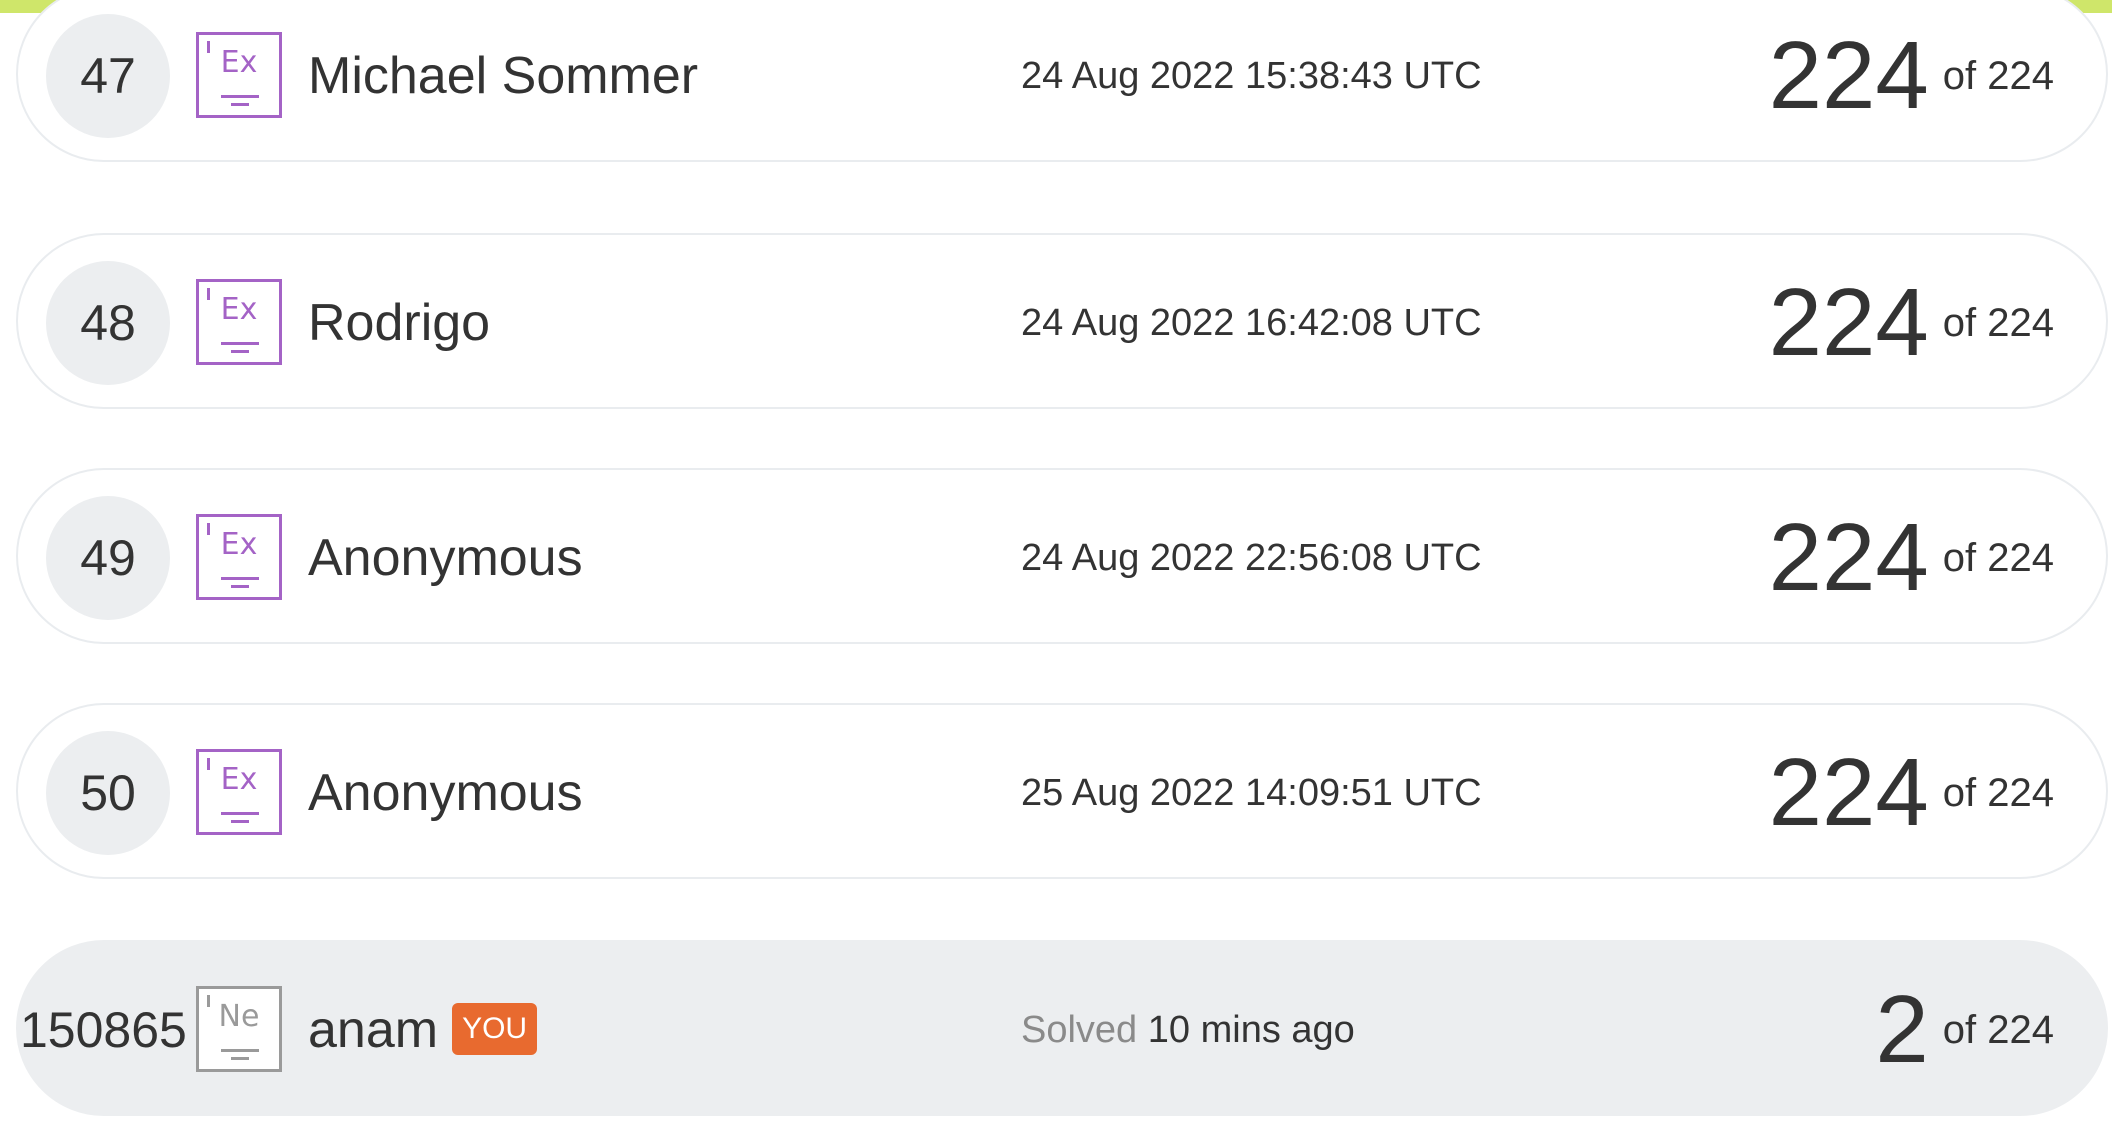 Image resolution: width=2112 pixels, height=1139 pixels. Describe the element at coordinates (1251, 793) in the screenshot. I see `solved-timestamp: 25 Aug 2022 14:09:51 UTC` at that location.